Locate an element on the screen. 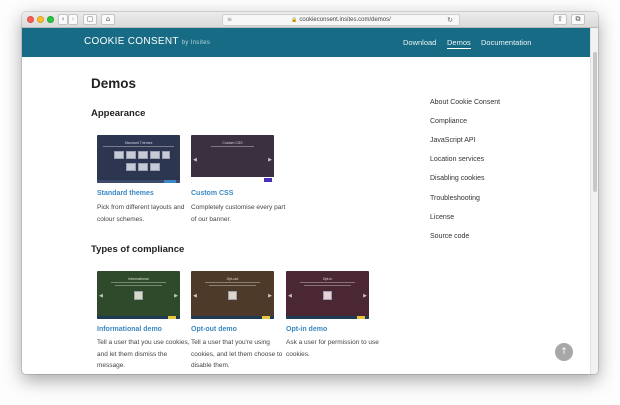 The width and height of the screenshot is (620, 405). reader-menu-icon: ≡ is located at coordinates (229, 20).